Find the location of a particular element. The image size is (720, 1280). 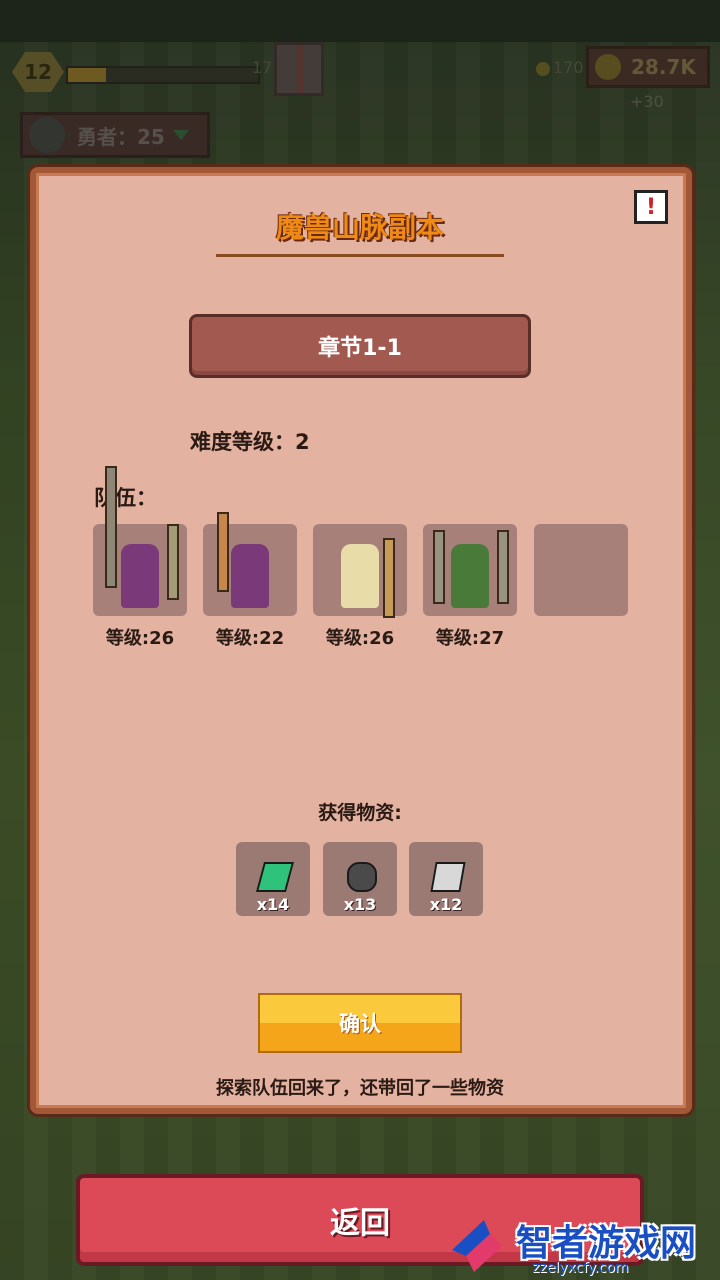

reward-qty: x14 is located at coordinates (273, 904).